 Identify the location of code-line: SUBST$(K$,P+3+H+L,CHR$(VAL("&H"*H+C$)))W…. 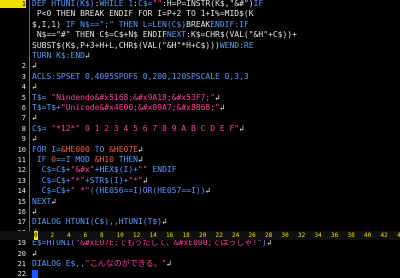
(200, 45).